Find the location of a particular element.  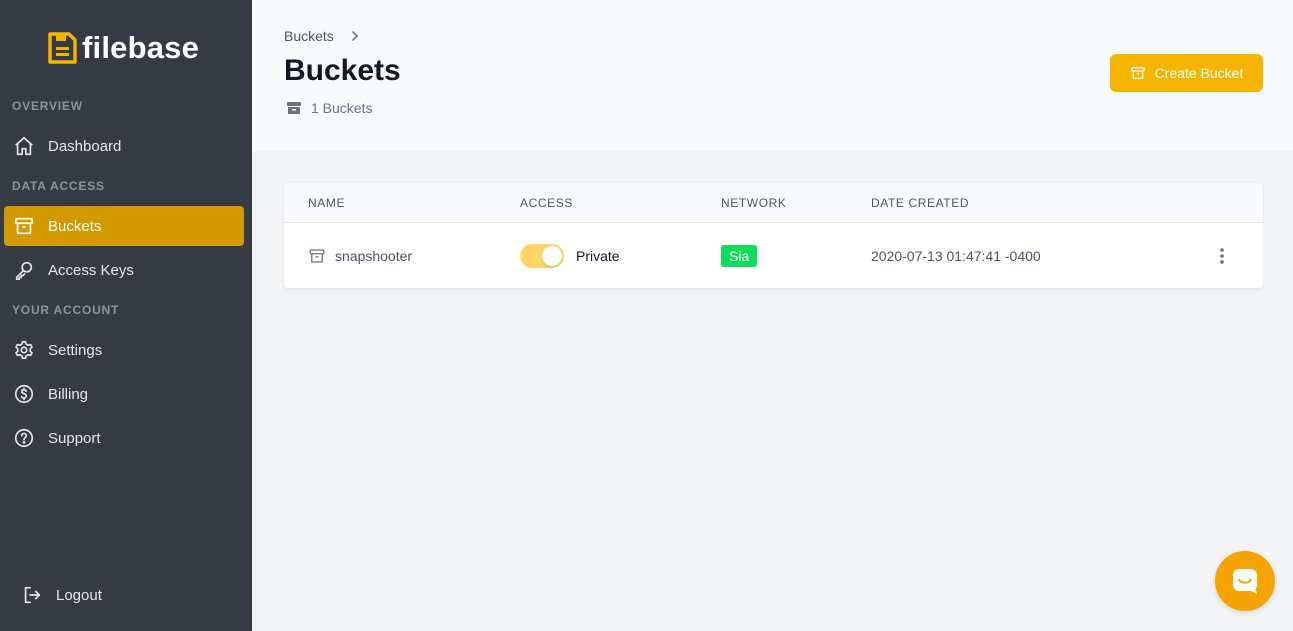

sidebar-item-support: Support is located at coordinates (124, 438).